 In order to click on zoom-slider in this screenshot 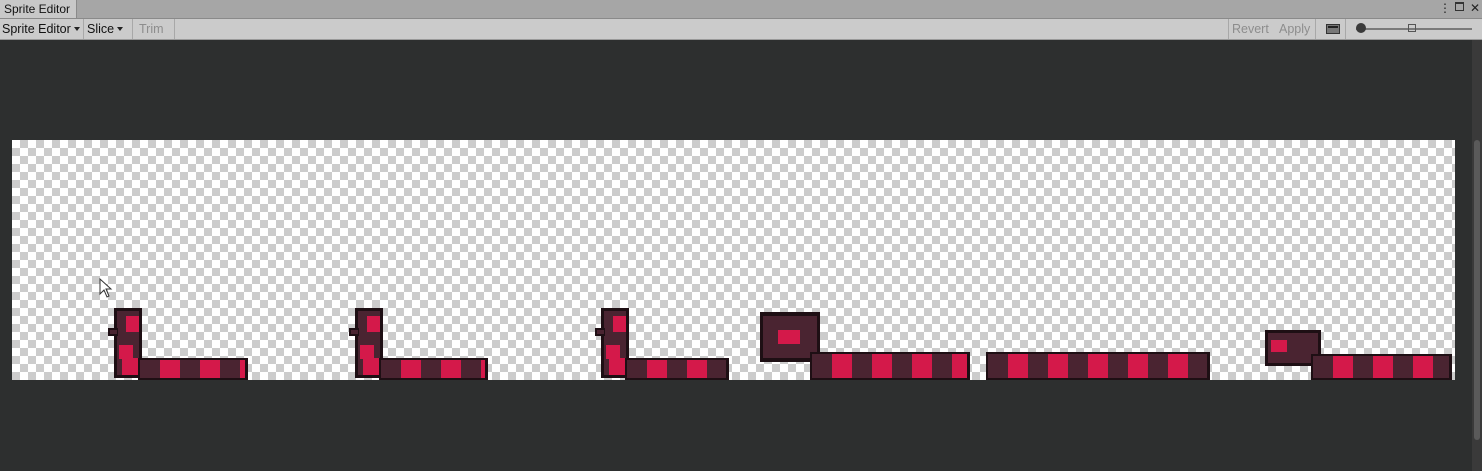, I will do `click(1412, 29)`.